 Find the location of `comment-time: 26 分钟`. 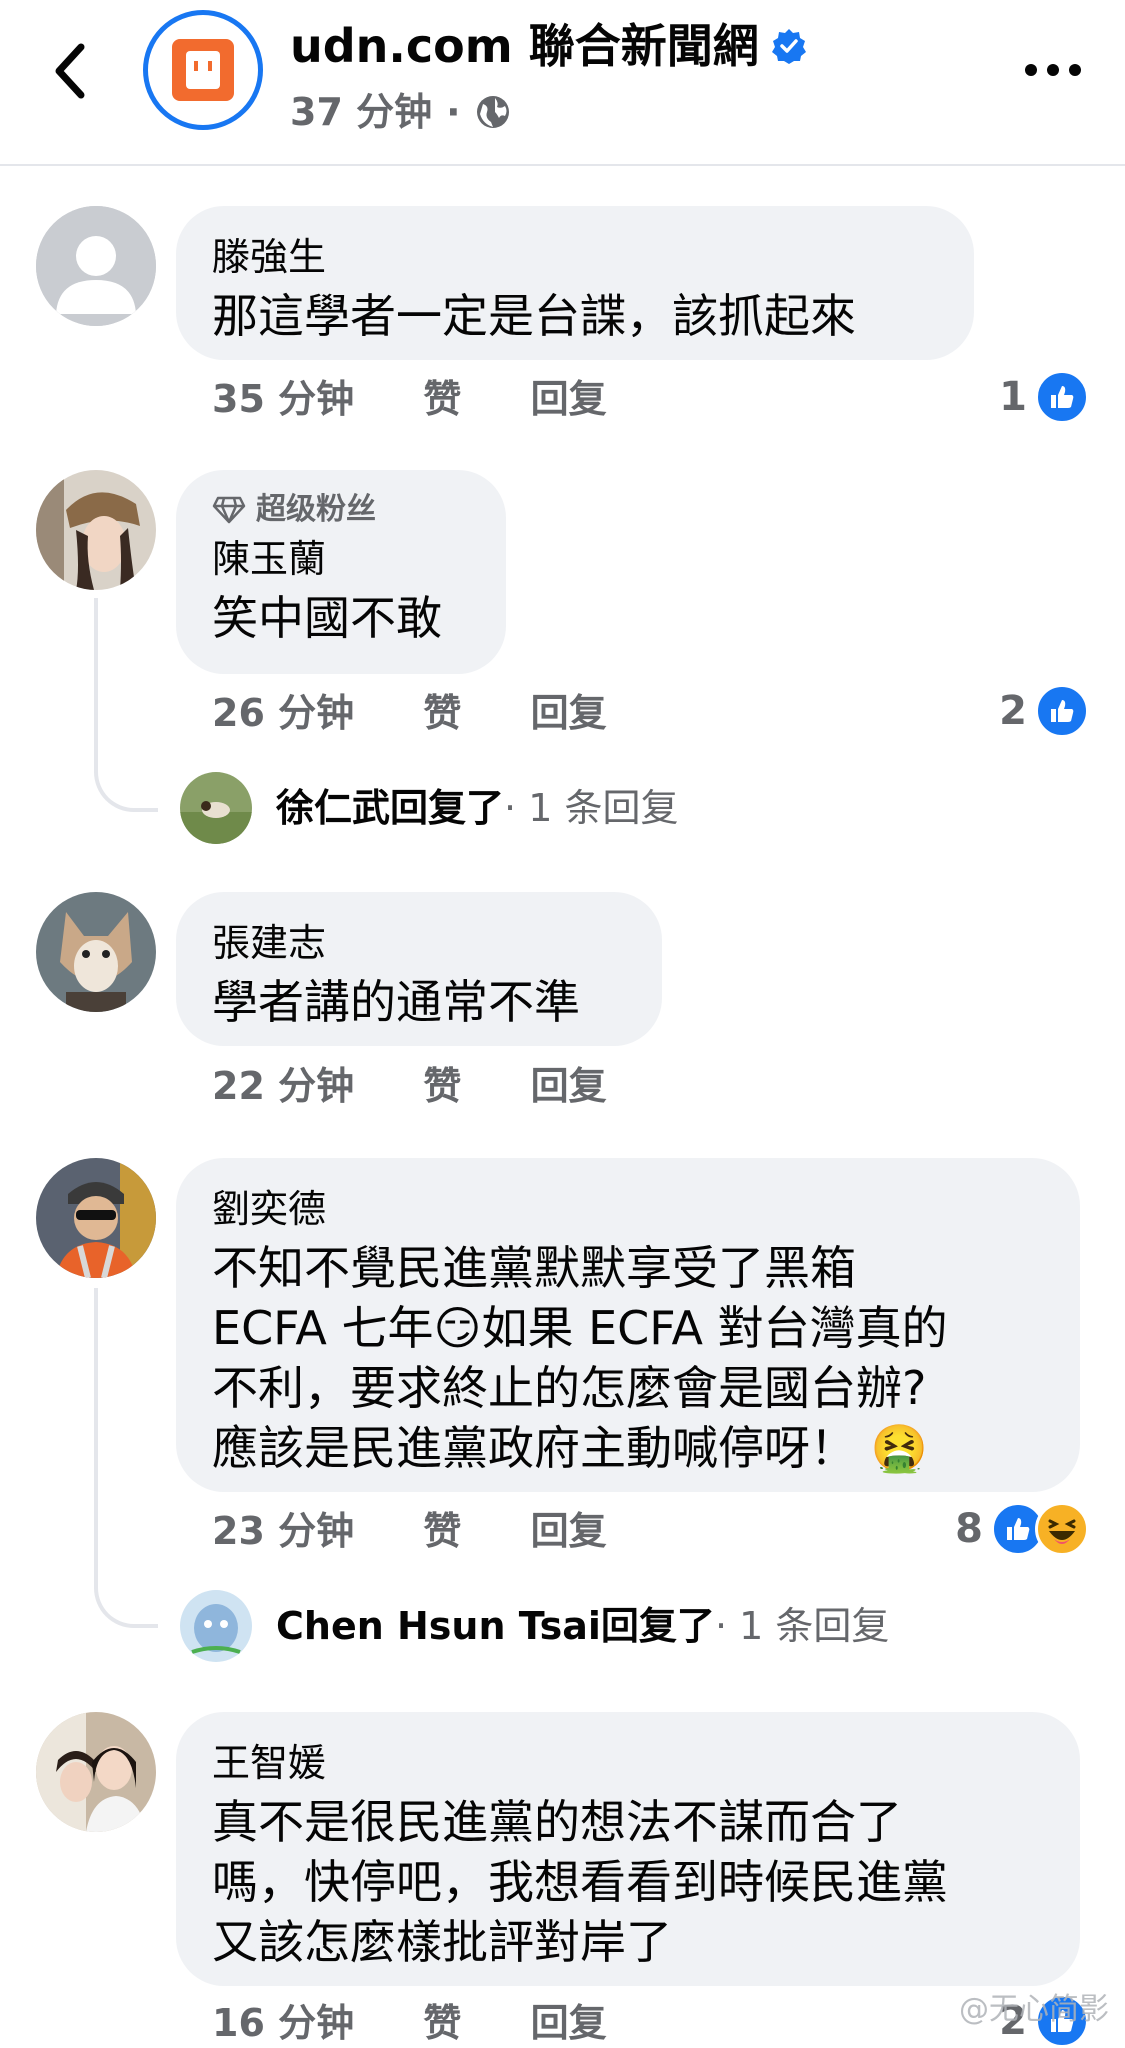

comment-time: 26 分钟 is located at coordinates (283, 713).